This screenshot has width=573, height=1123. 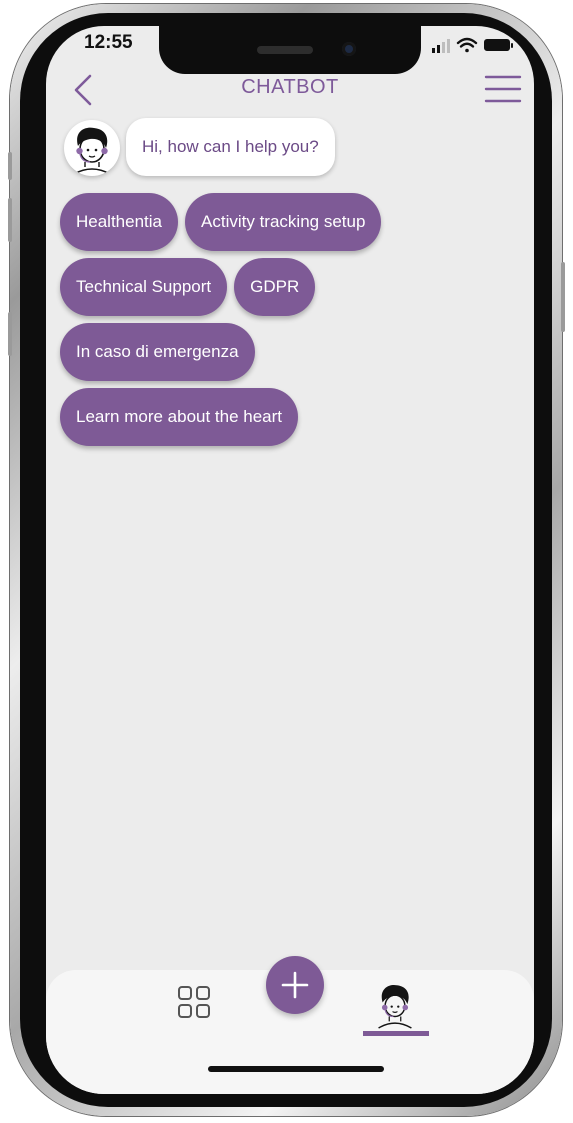 What do you see at coordinates (157, 352) in the screenshot?
I see `option-in-caso-di-emergenza: In caso di emergenza` at bounding box center [157, 352].